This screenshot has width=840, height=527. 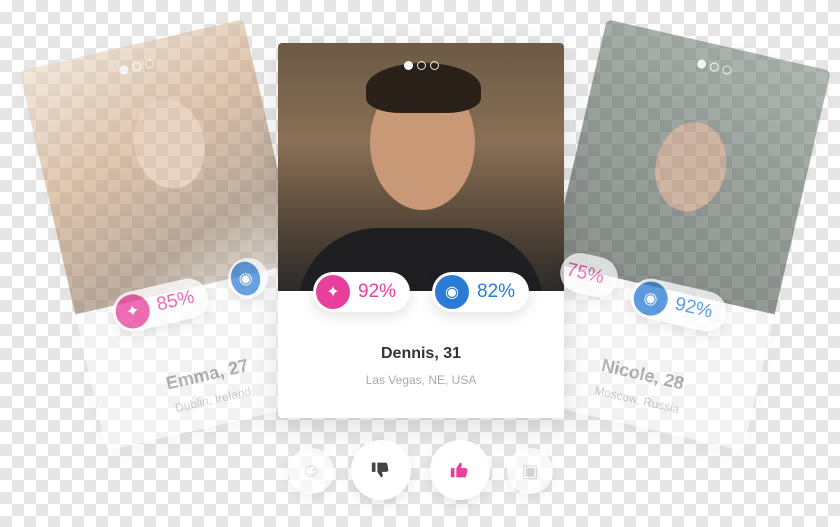 I want to click on neutral-button: ☺, so click(x=311, y=471).